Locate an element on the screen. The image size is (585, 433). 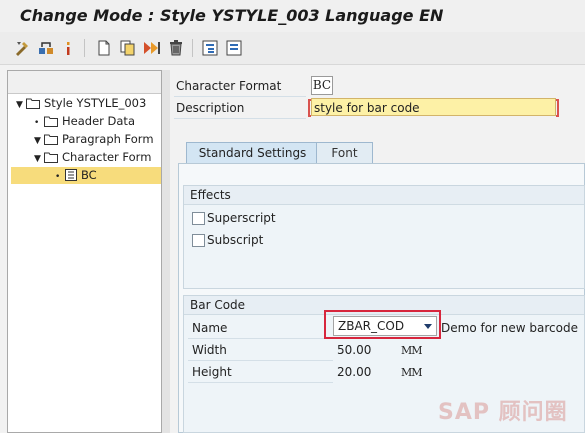
application-toolbar is located at coordinates (292, 48).